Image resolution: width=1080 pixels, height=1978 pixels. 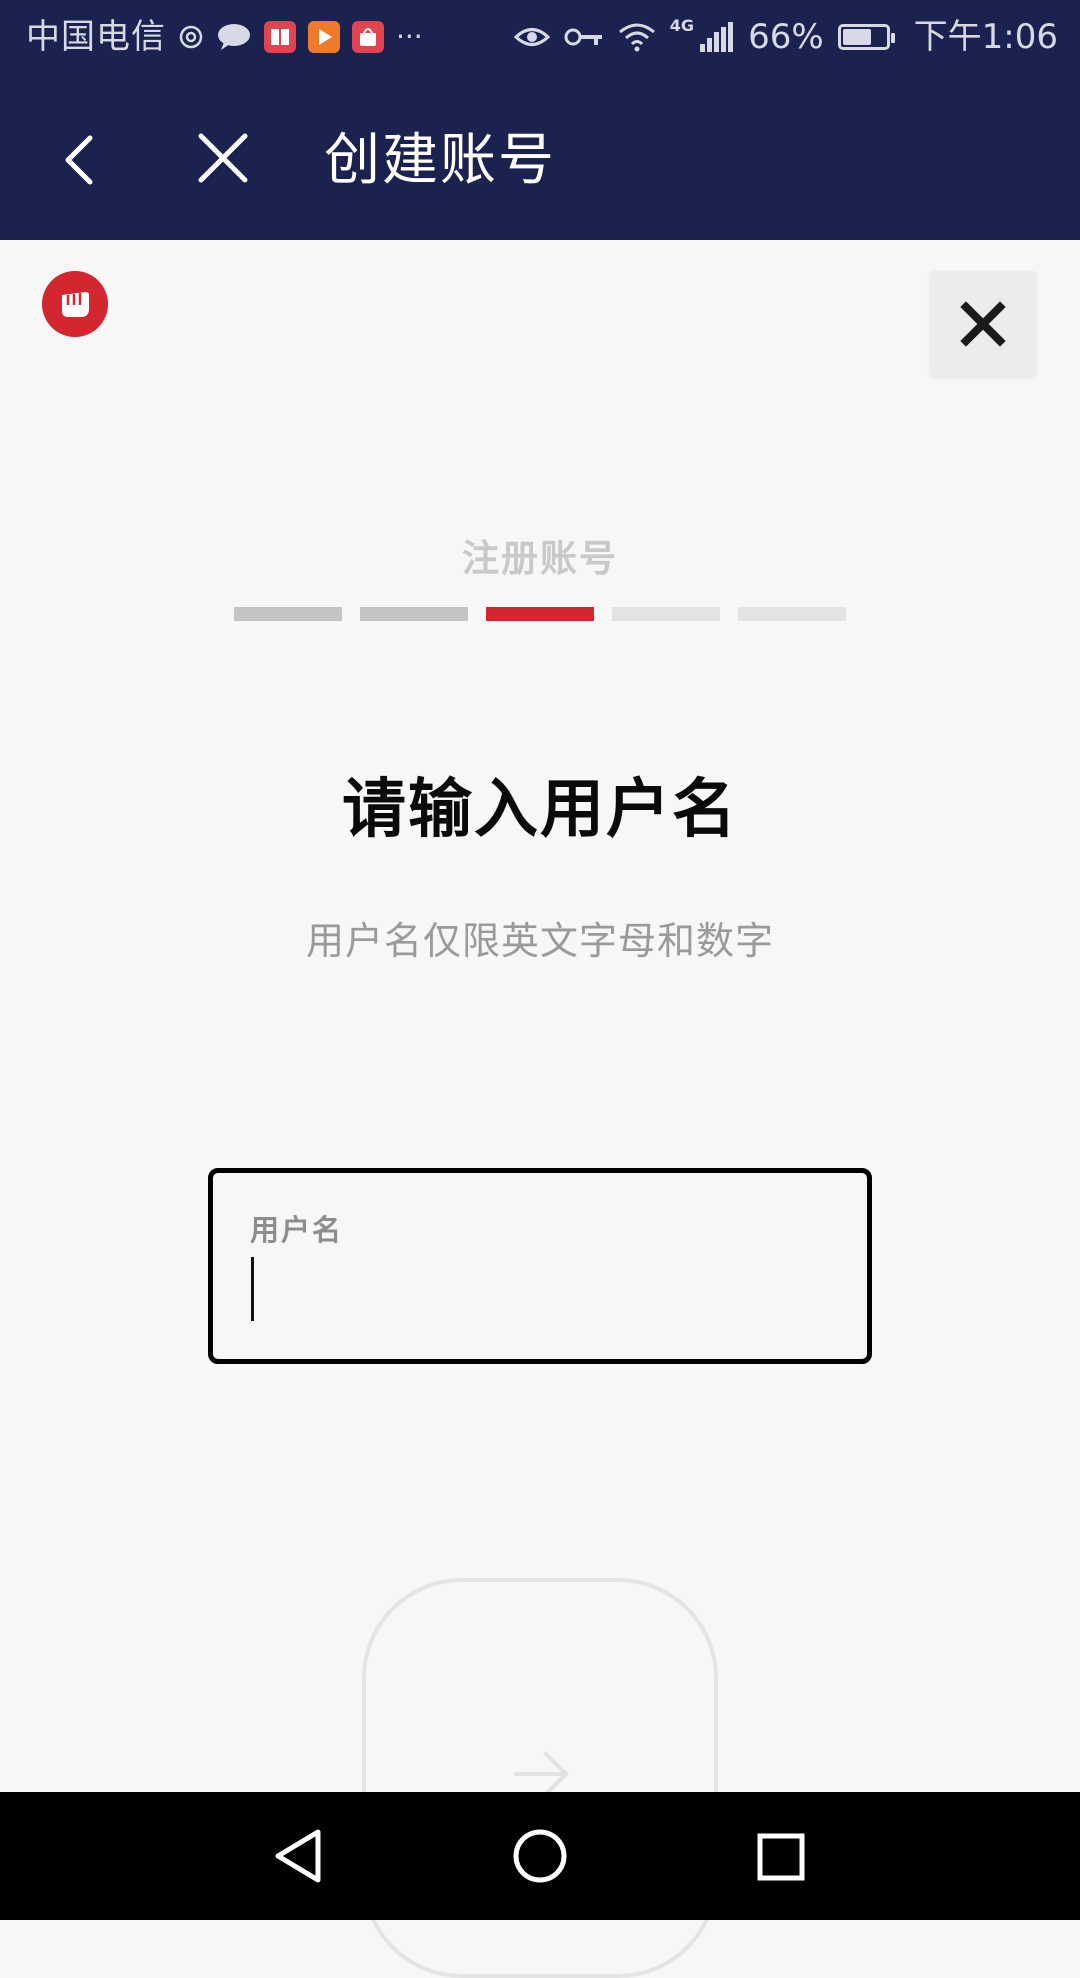 What do you see at coordinates (985, 37) in the screenshot?
I see `status-time: 下午1:06` at bounding box center [985, 37].